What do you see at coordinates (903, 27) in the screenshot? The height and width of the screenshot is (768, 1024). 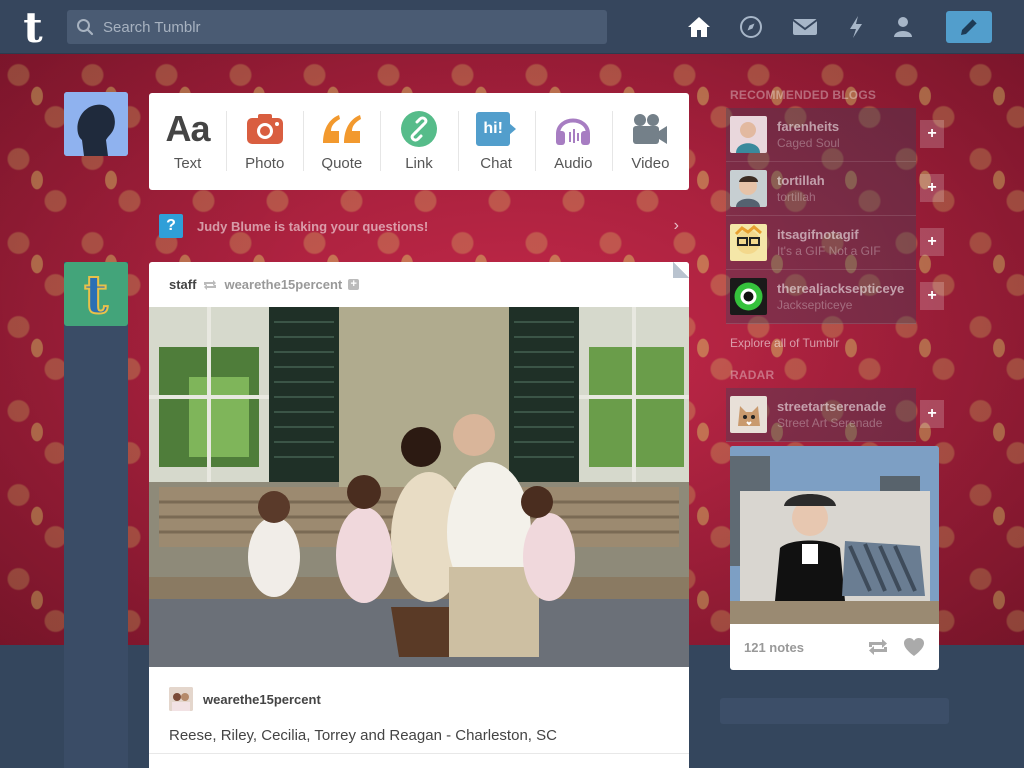 I see `account-person-icon` at bounding box center [903, 27].